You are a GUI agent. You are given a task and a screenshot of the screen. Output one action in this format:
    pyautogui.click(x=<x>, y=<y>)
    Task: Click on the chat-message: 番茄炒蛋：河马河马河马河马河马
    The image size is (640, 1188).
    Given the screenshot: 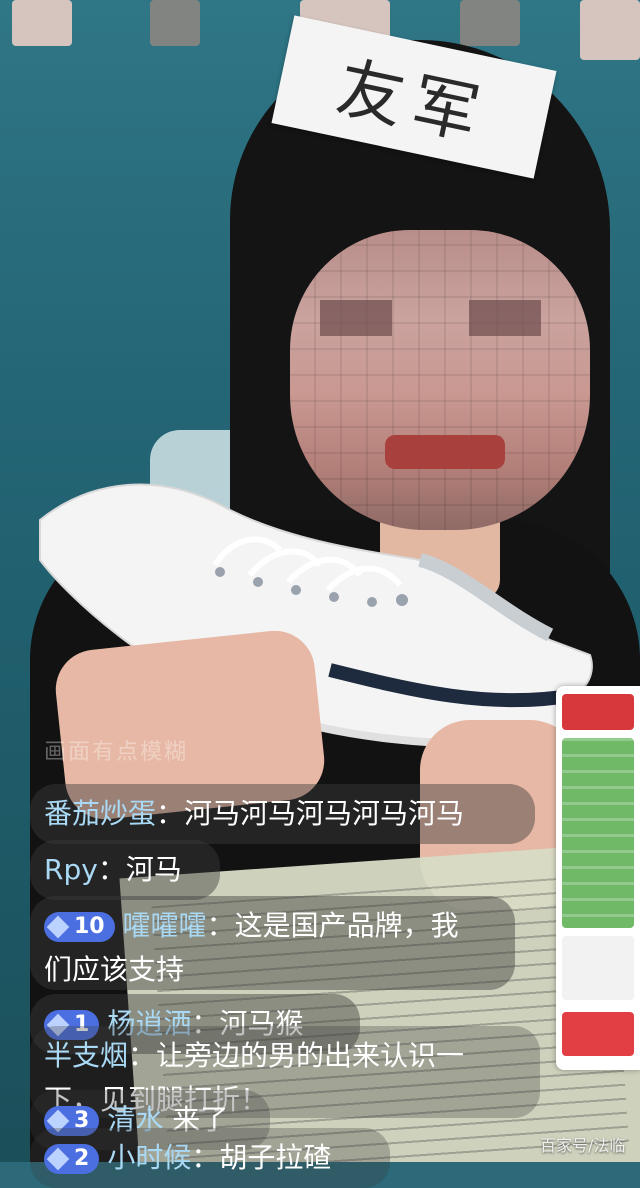 What is the action you would take?
    pyautogui.click(x=282, y=814)
    